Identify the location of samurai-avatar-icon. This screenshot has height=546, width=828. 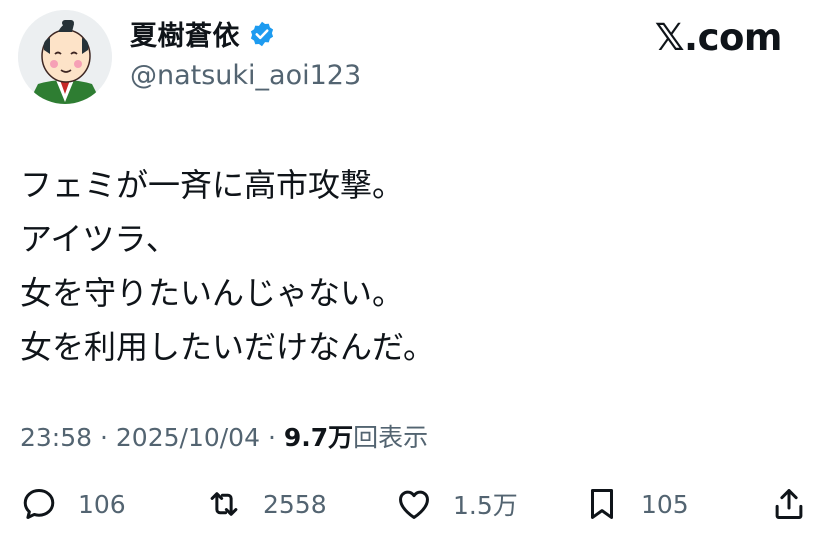
(65, 57).